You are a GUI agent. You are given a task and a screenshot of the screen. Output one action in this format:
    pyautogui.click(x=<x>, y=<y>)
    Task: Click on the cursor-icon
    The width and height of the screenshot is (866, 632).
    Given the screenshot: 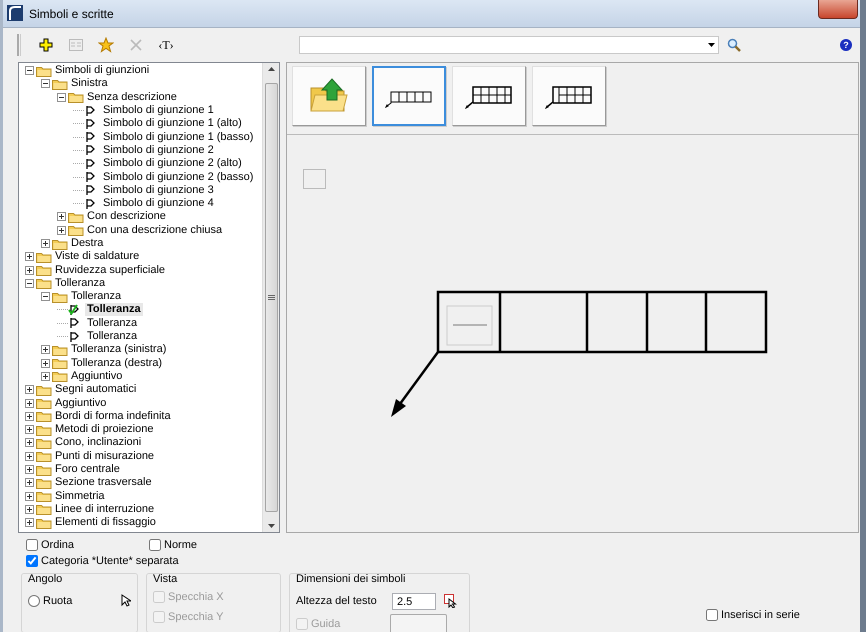 What is the action you would take?
    pyautogui.click(x=126, y=601)
    